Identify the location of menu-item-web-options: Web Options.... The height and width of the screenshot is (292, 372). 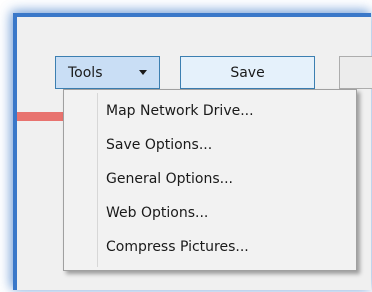
(226, 213).